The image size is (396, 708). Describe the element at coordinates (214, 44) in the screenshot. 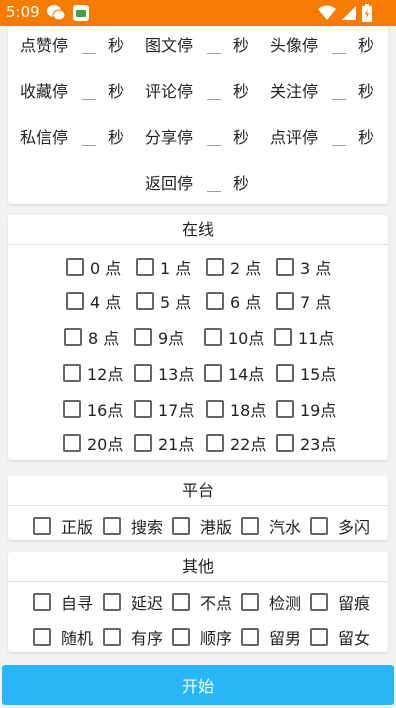

I see `image-text-stop-input` at that location.